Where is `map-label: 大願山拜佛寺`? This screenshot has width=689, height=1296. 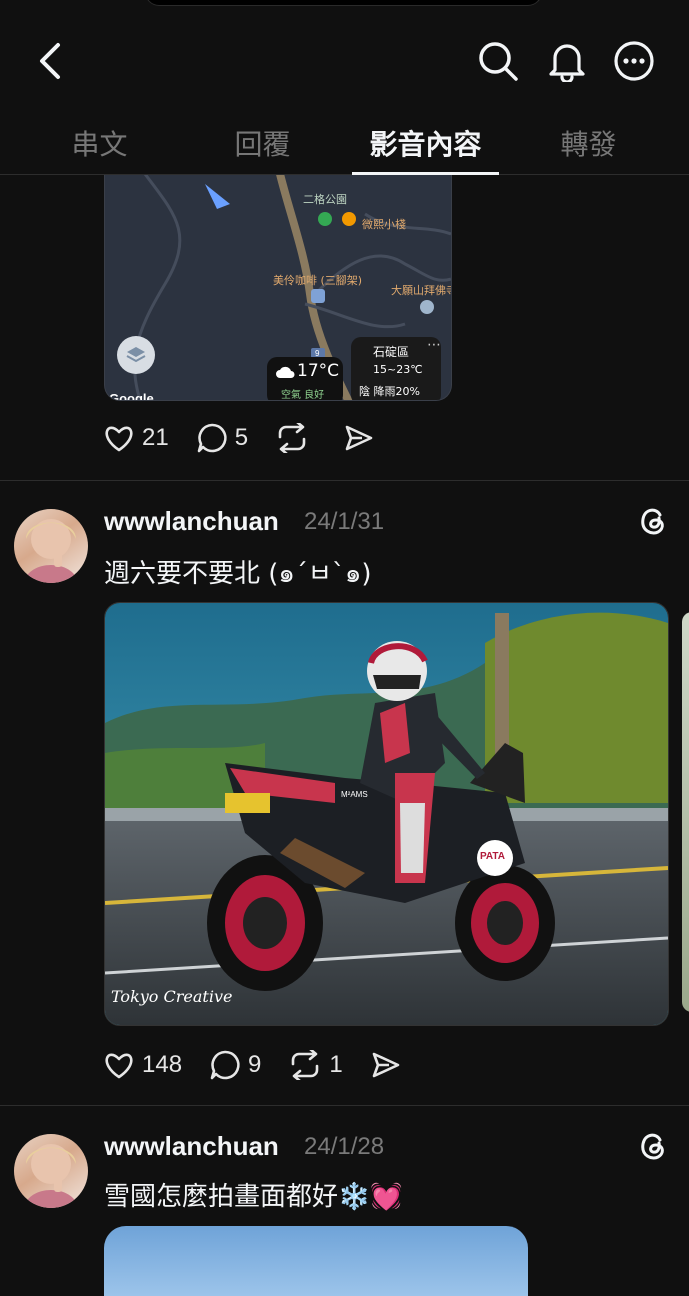 map-label: 大願山拜佛寺 is located at coordinates (421, 290).